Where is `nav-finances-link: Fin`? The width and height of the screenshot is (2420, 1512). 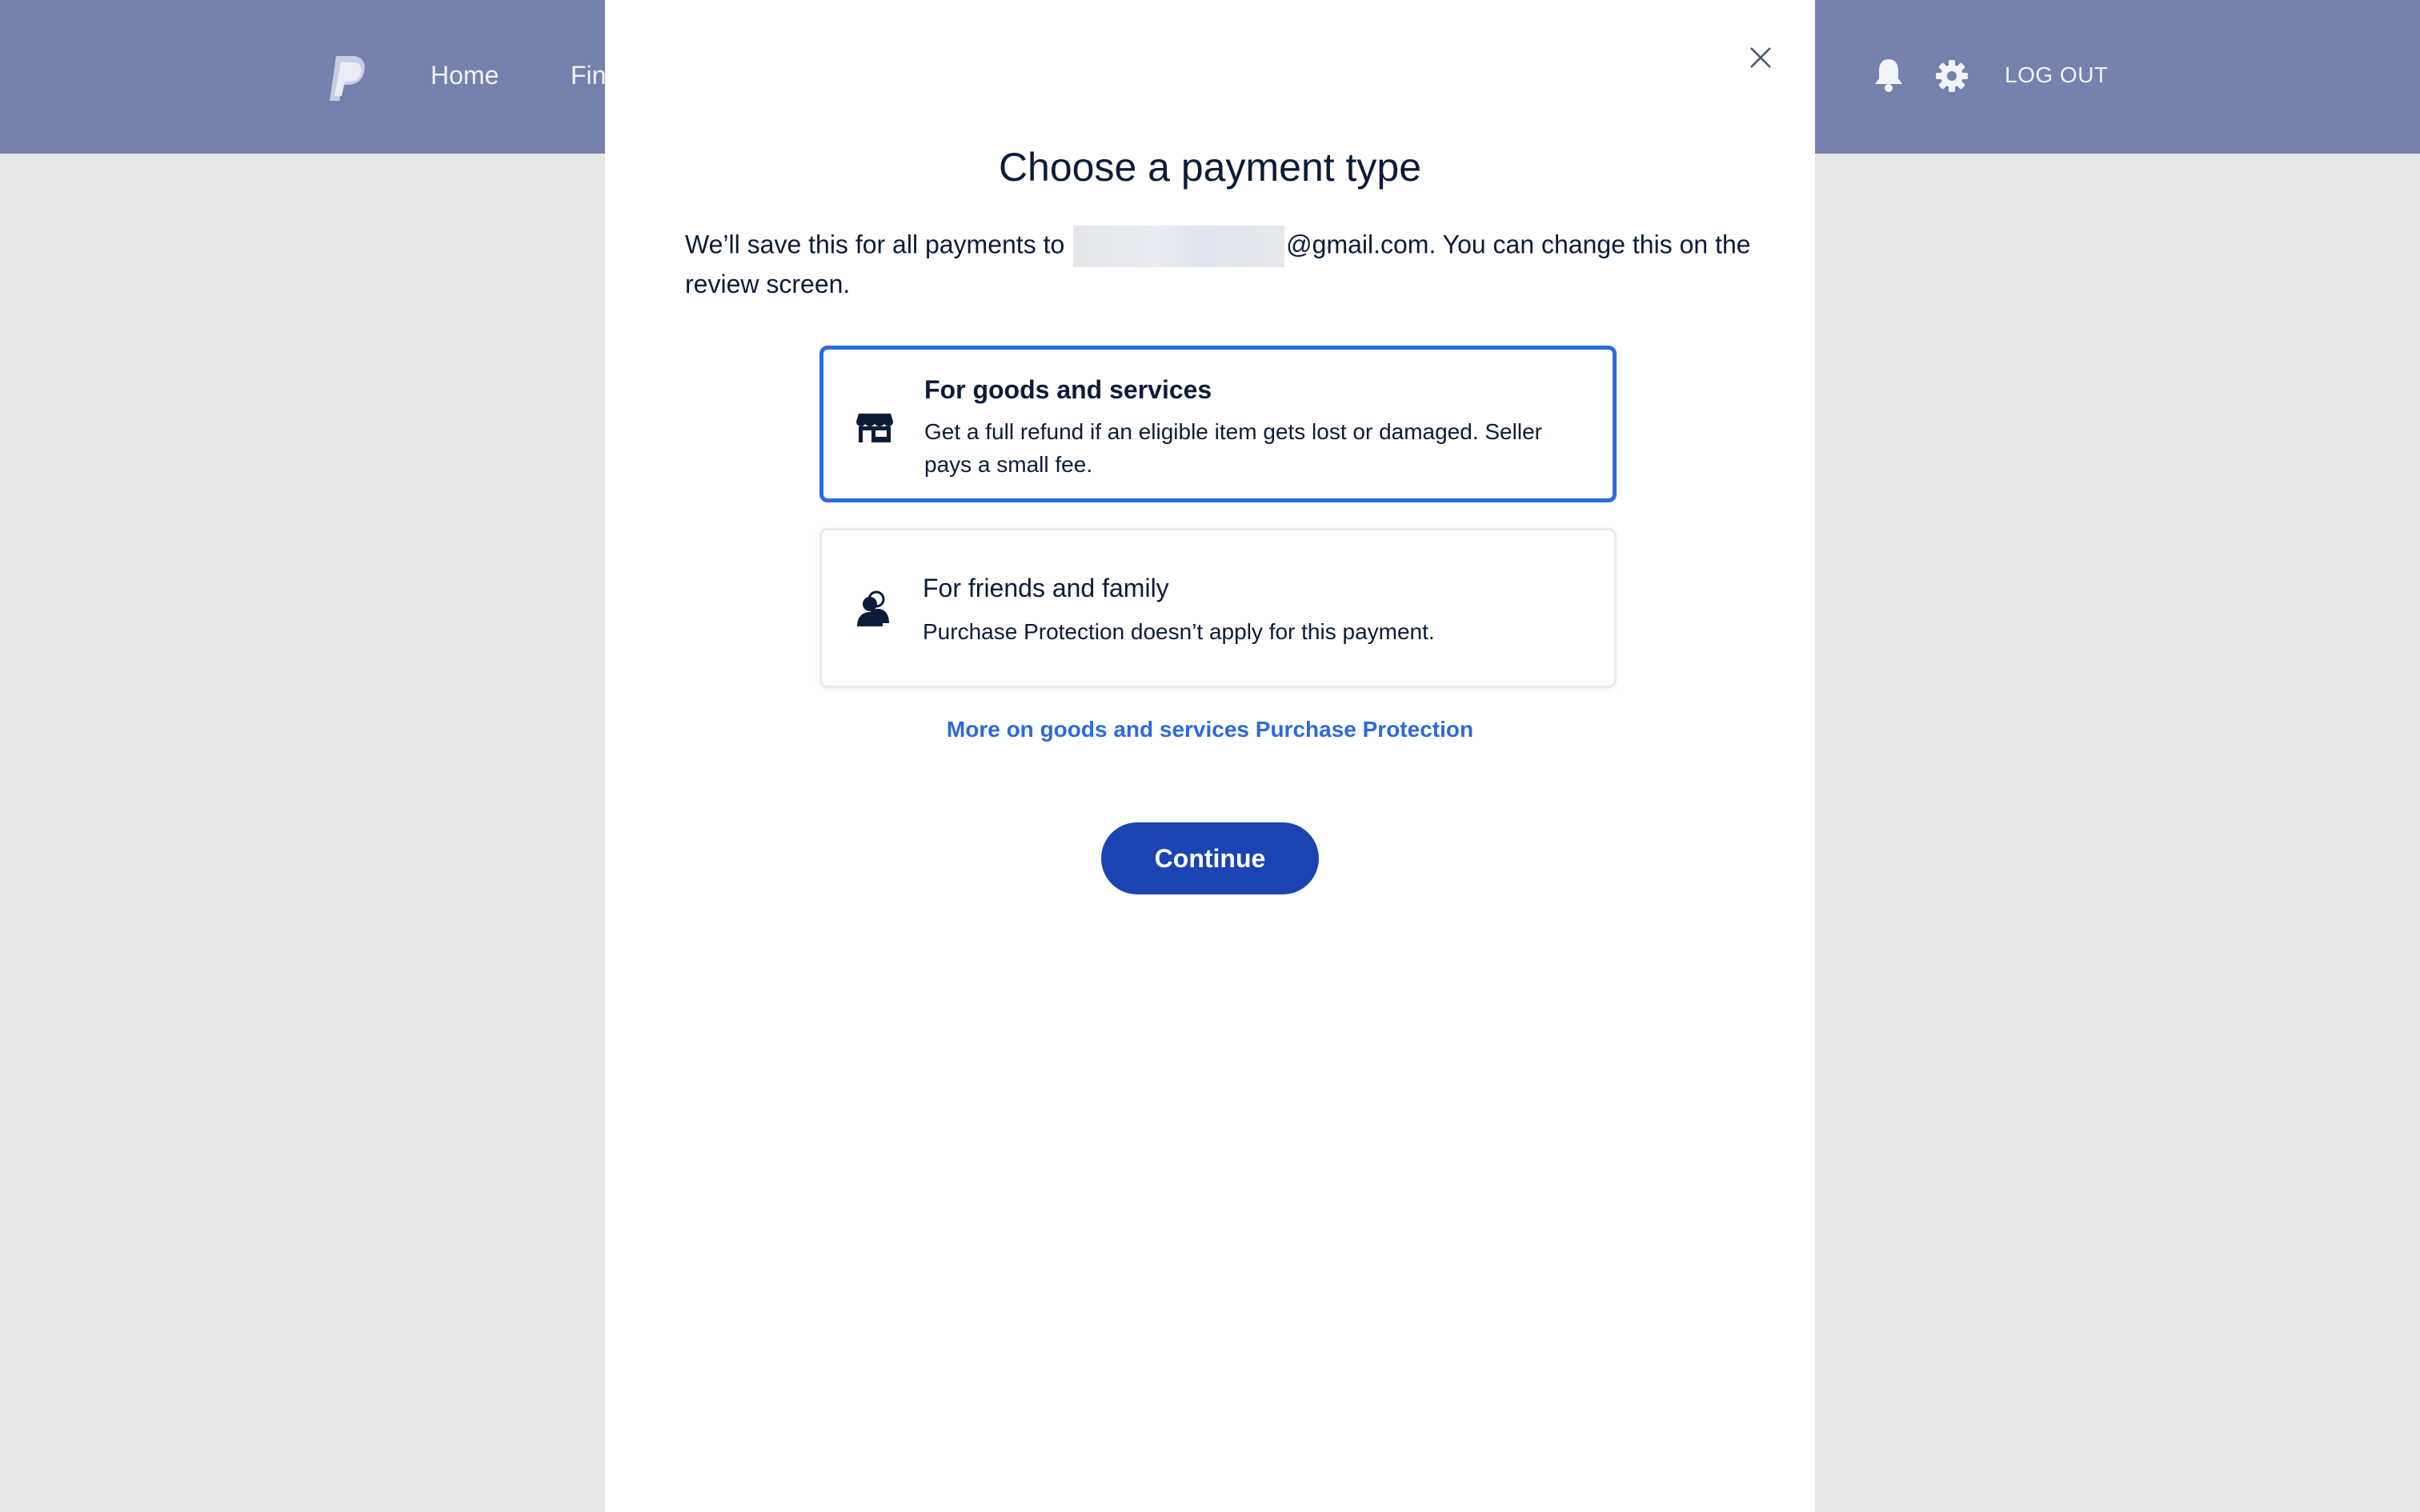 nav-finances-link: Fin is located at coordinates (588, 75).